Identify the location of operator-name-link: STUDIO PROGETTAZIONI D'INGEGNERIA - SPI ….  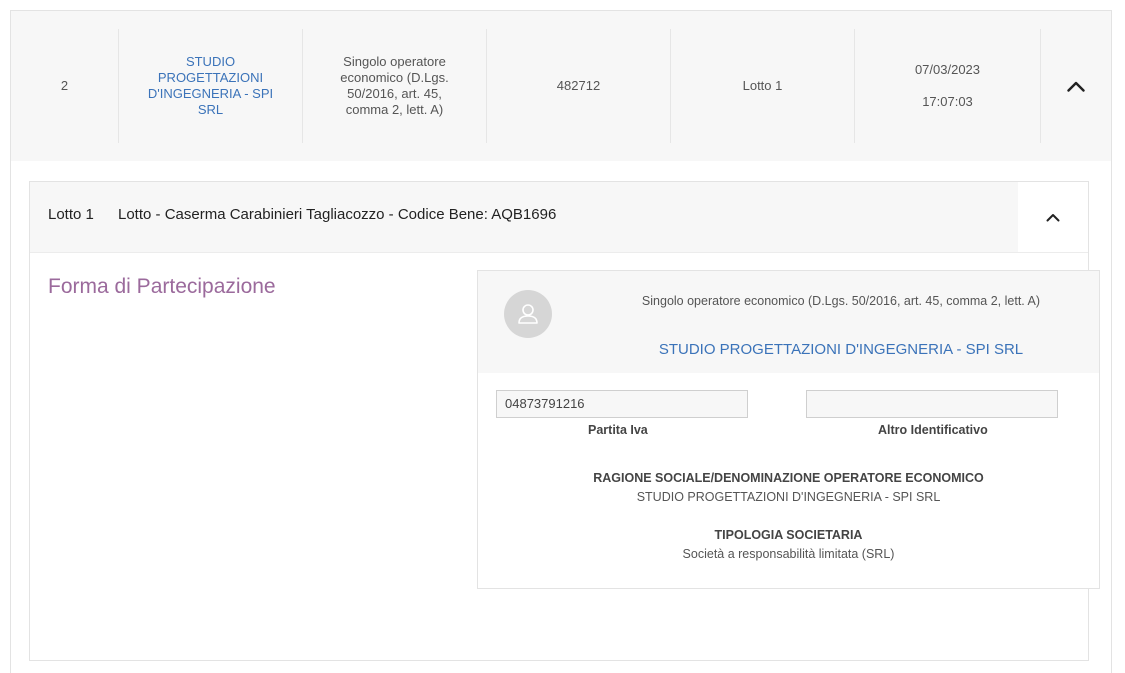
(211, 86).